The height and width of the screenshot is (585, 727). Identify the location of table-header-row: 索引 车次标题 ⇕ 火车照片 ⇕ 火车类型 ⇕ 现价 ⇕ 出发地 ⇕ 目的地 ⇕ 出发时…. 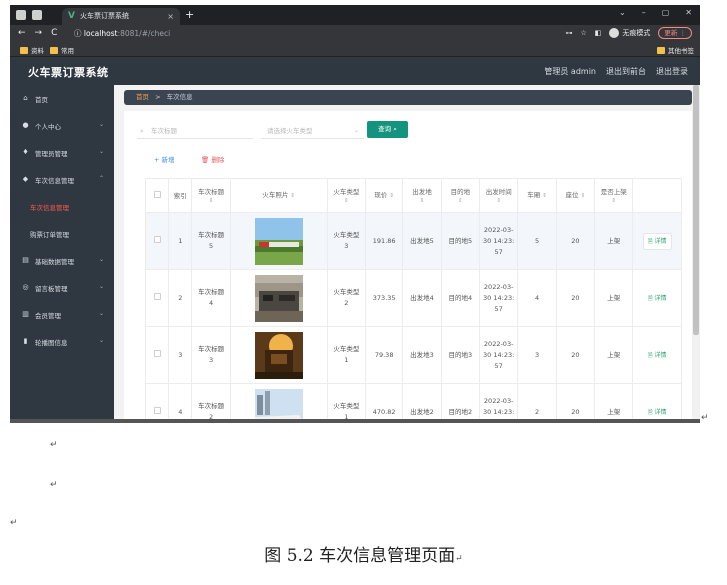
(413, 195).